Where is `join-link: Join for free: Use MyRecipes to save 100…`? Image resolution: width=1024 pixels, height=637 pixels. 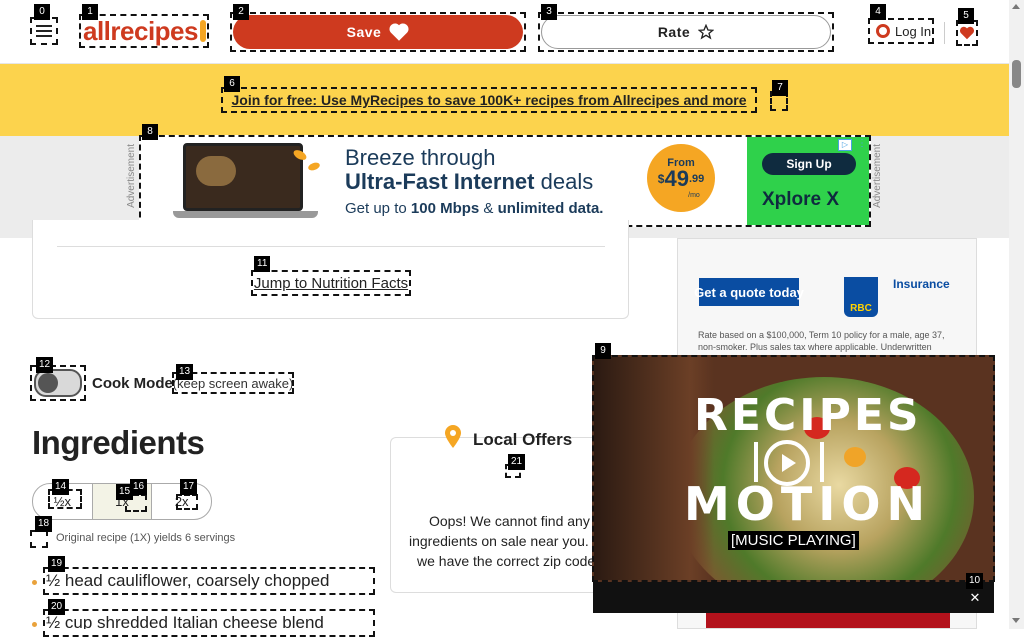
join-link: Join for free: Use MyRecipes to save 100… is located at coordinates (489, 100).